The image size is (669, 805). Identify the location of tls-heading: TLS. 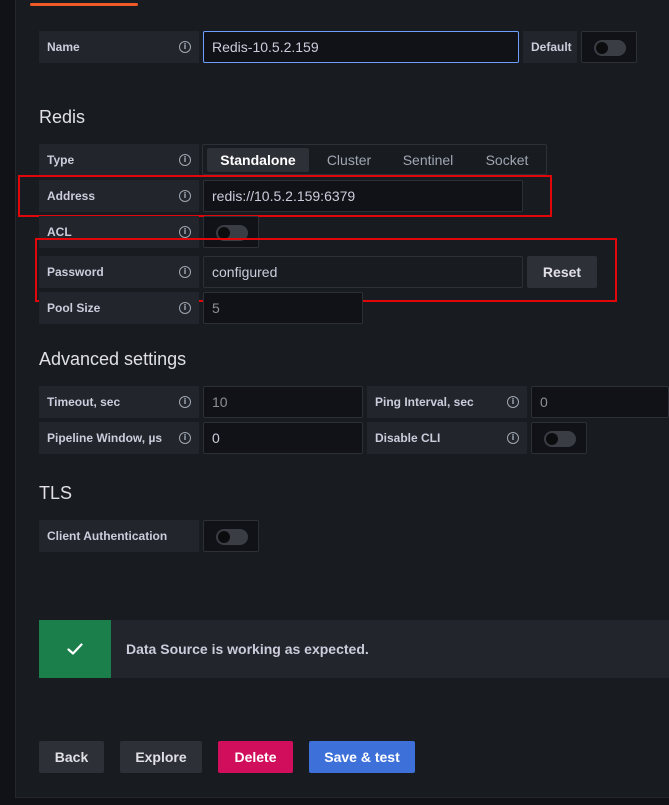
(56, 493).